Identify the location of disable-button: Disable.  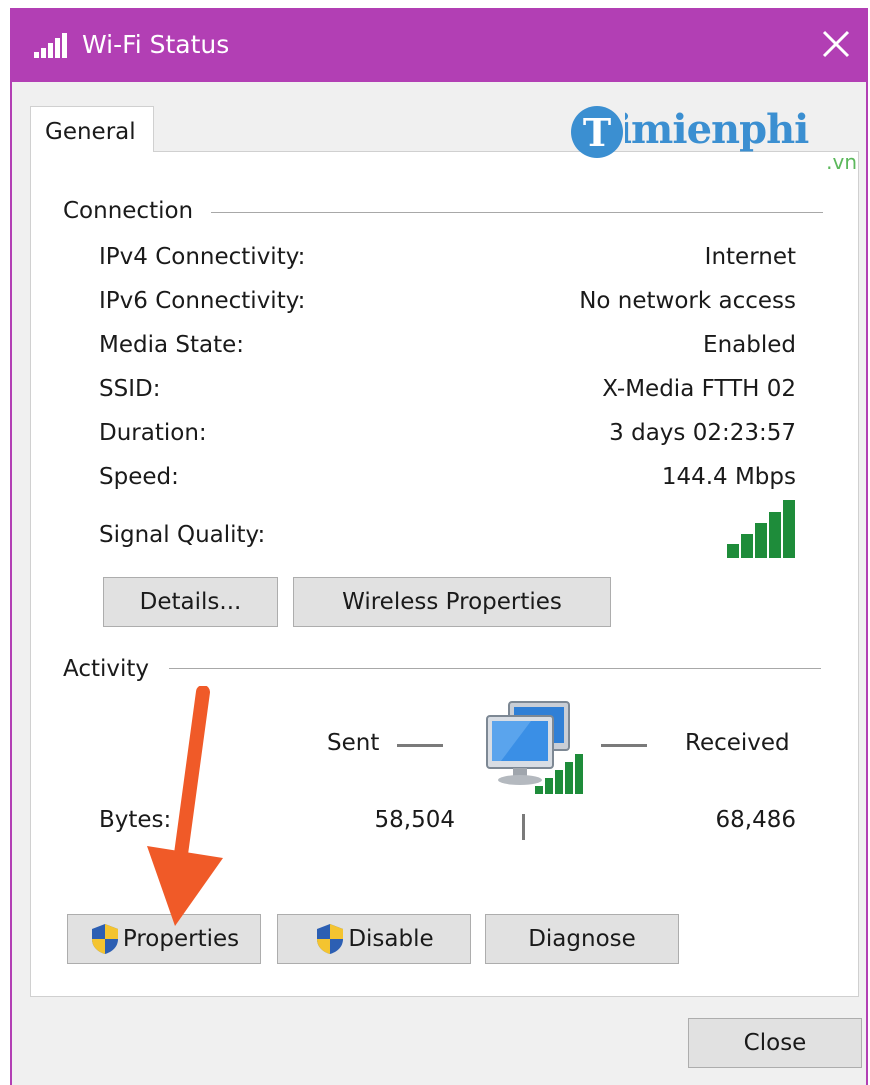
(374, 939).